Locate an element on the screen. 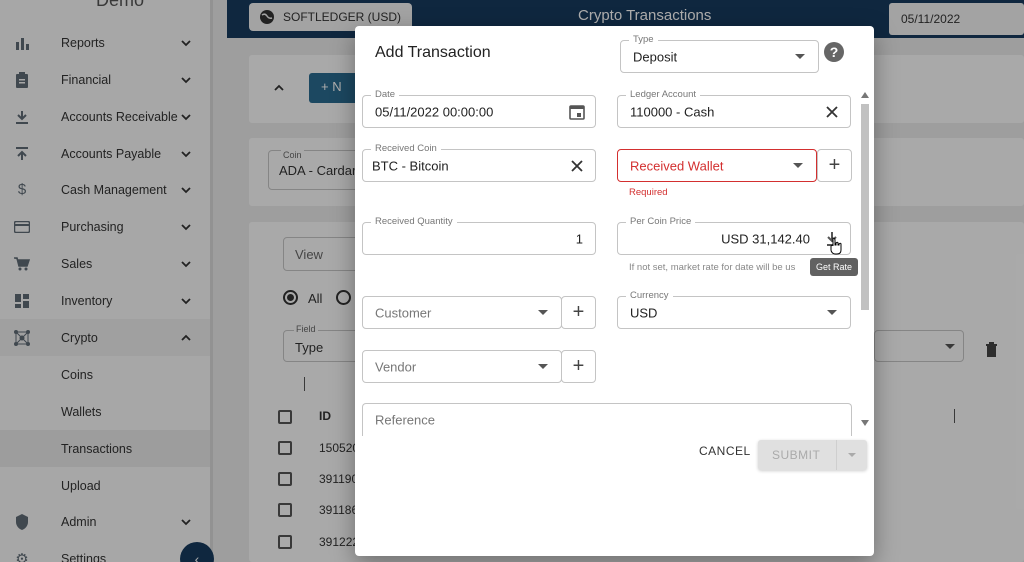 Image resolution: width=1024 pixels, height=562 pixels. get-rate-tooltip: Get Rate is located at coordinates (834, 267).